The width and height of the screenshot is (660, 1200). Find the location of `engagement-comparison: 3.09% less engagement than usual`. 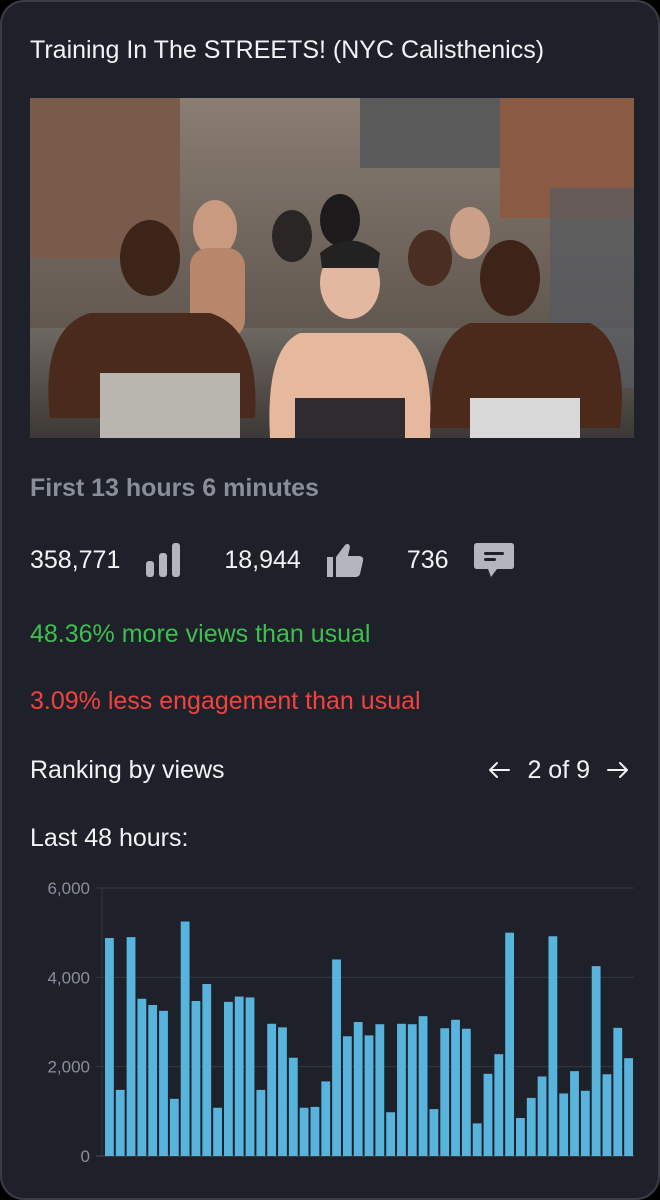

engagement-comparison: 3.09% less engagement than usual is located at coordinates (225, 701).